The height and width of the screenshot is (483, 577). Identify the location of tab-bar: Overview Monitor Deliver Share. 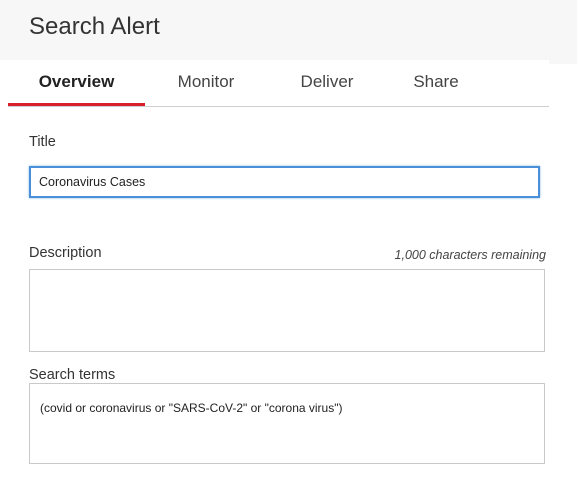
(274, 84).